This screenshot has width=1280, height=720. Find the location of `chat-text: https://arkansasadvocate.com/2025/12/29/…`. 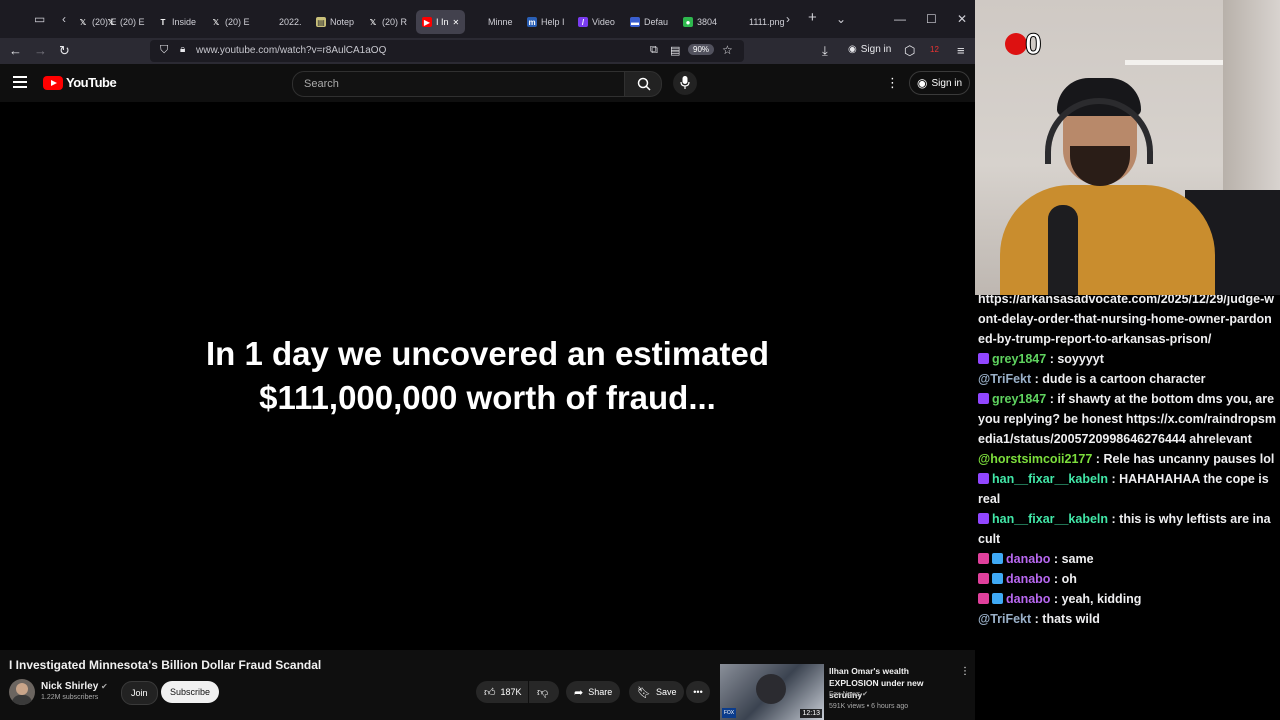

chat-text: https://arkansasadvocate.com/2025/12/29/… is located at coordinates (1126, 320).